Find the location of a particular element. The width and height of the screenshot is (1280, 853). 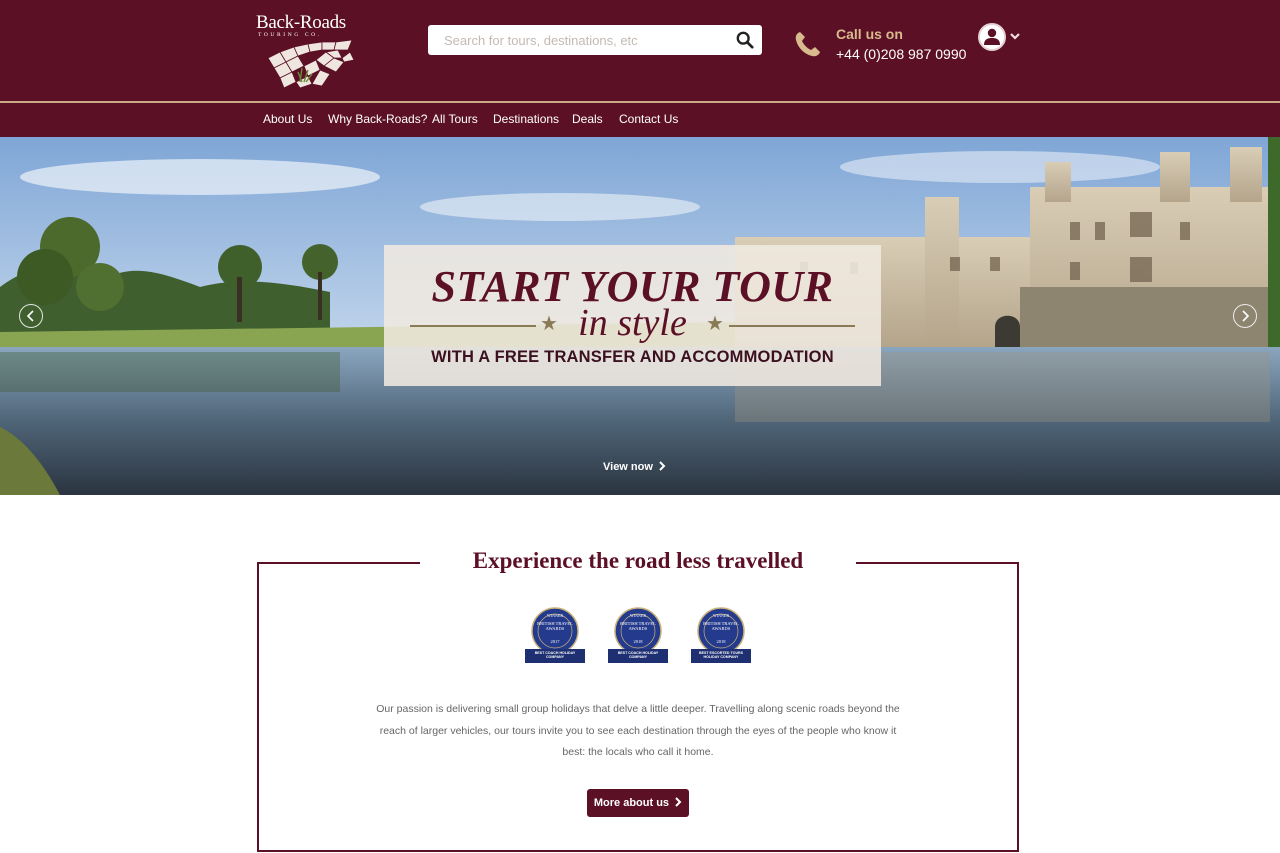

nav-item-contact-us: Contact Us is located at coordinates (648, 119).